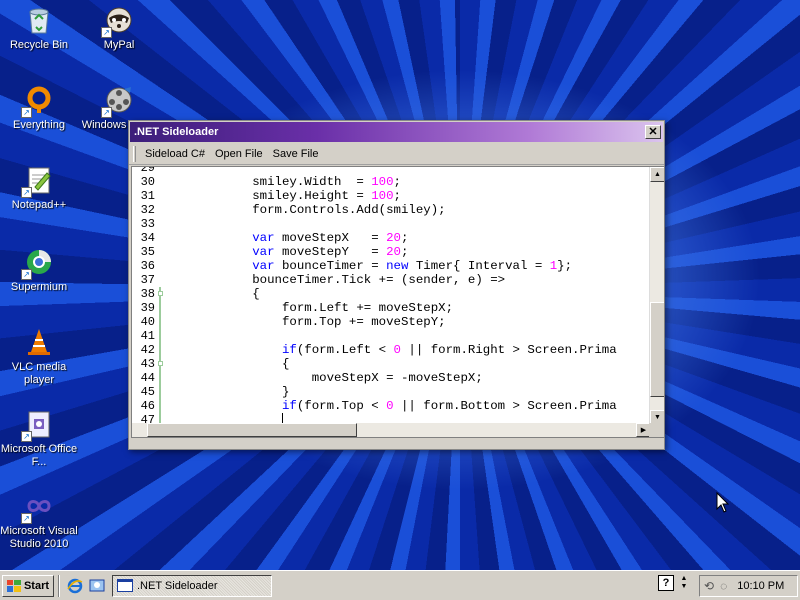  What do you see at coordinates (147, 238) in the screenshot?
I see `line-number: 34` at bounding box center [147, 238].